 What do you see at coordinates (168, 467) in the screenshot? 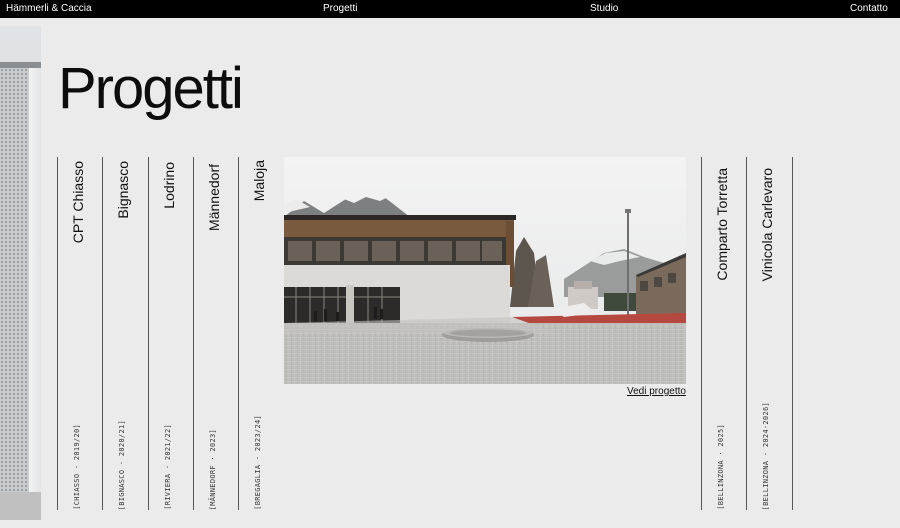
I see `project-meta: [RIVIERA · 2021/22]` at bounding box center [168, 467].